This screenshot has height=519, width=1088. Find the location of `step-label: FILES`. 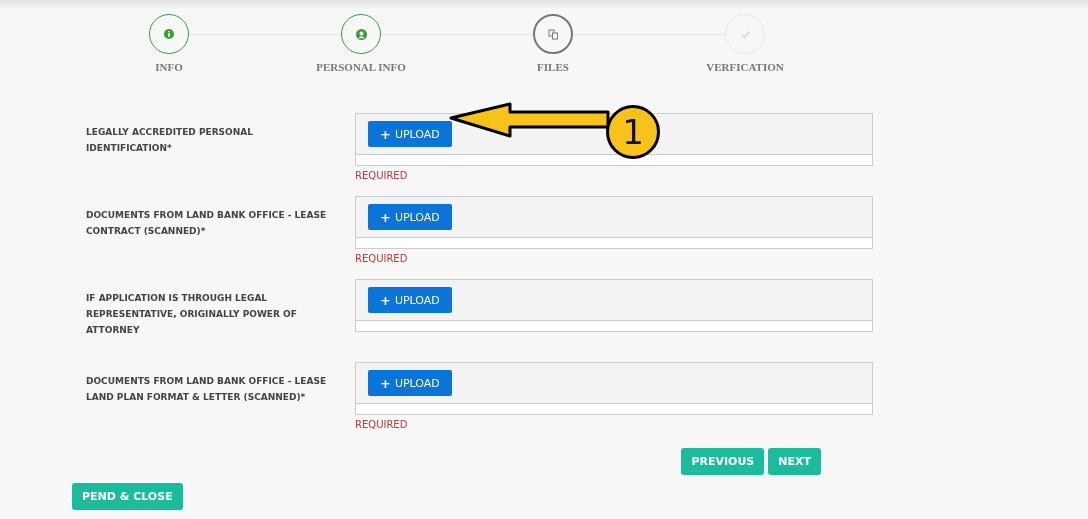

step-label: FILES is located at coordinates (553, 67).